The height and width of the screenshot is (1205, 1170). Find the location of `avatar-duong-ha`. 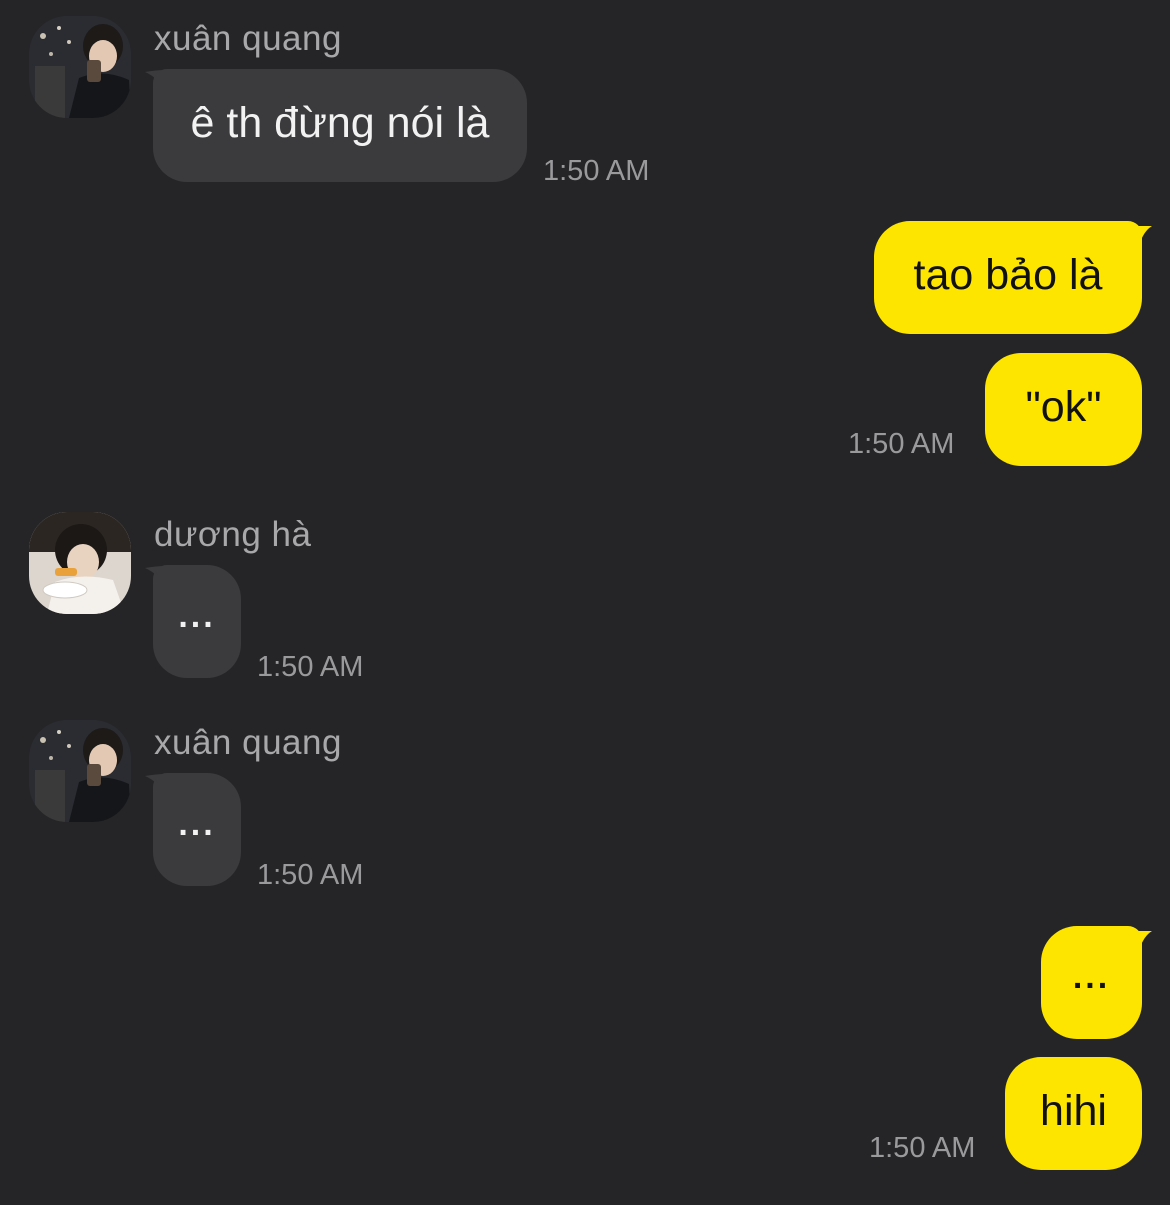

avatar-duong-ha is located at coordinates (80, 563).